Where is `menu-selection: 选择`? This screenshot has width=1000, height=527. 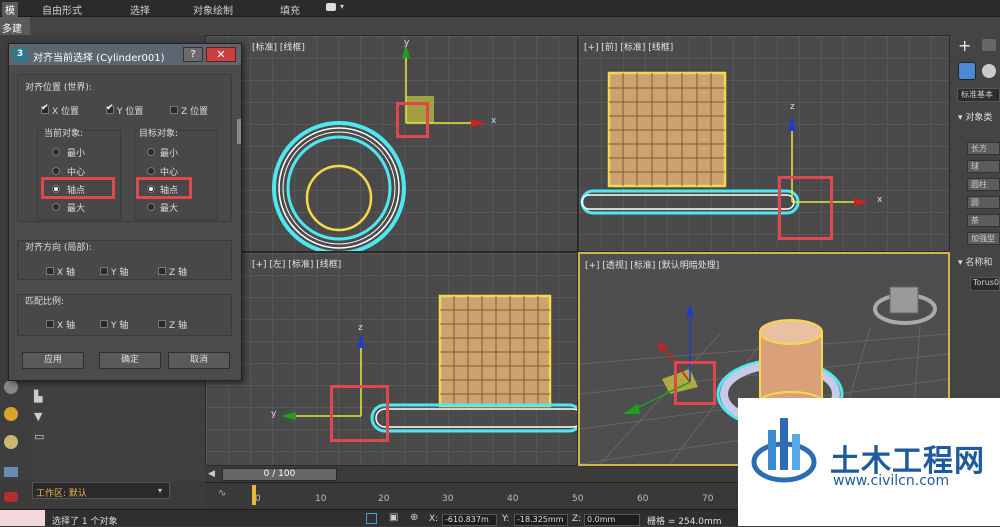 menu-selection: 选择 is located at coordinates (140, 9).